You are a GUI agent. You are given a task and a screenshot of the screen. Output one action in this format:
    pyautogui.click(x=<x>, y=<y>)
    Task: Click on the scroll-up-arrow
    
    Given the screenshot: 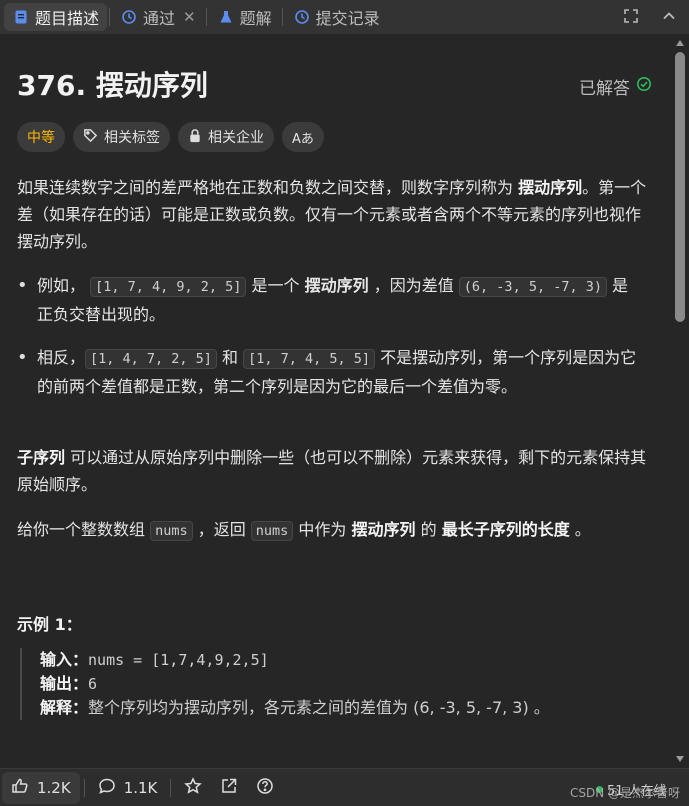 What is the action you would take?
    pyautogui.click(x=680, y=43)
    